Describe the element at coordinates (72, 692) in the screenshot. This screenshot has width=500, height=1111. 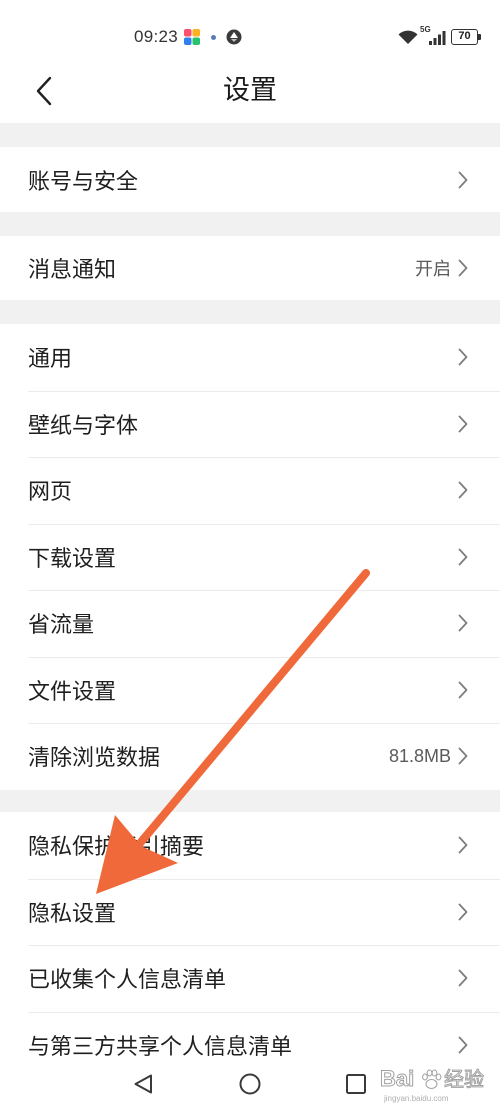
I see `row-label: 文件设置` at that location.